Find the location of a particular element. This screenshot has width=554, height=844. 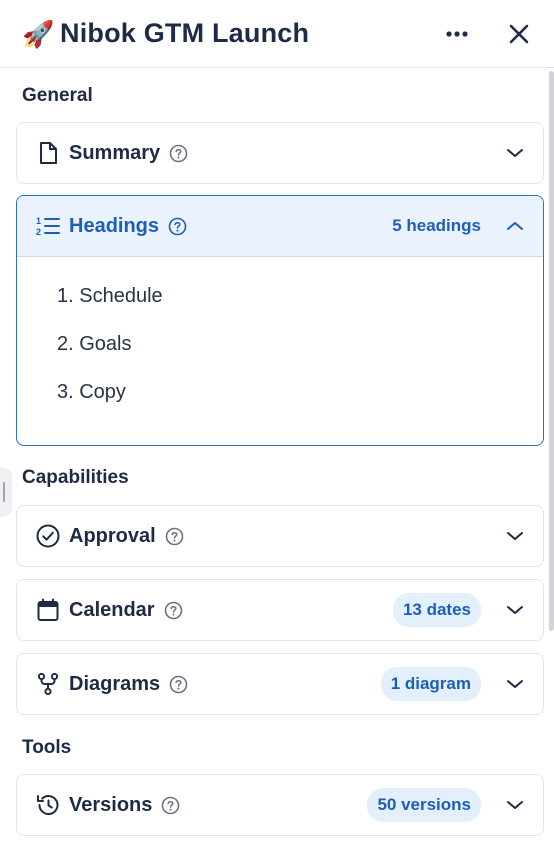

section-general-label: General is located at coordinates (57, 95).